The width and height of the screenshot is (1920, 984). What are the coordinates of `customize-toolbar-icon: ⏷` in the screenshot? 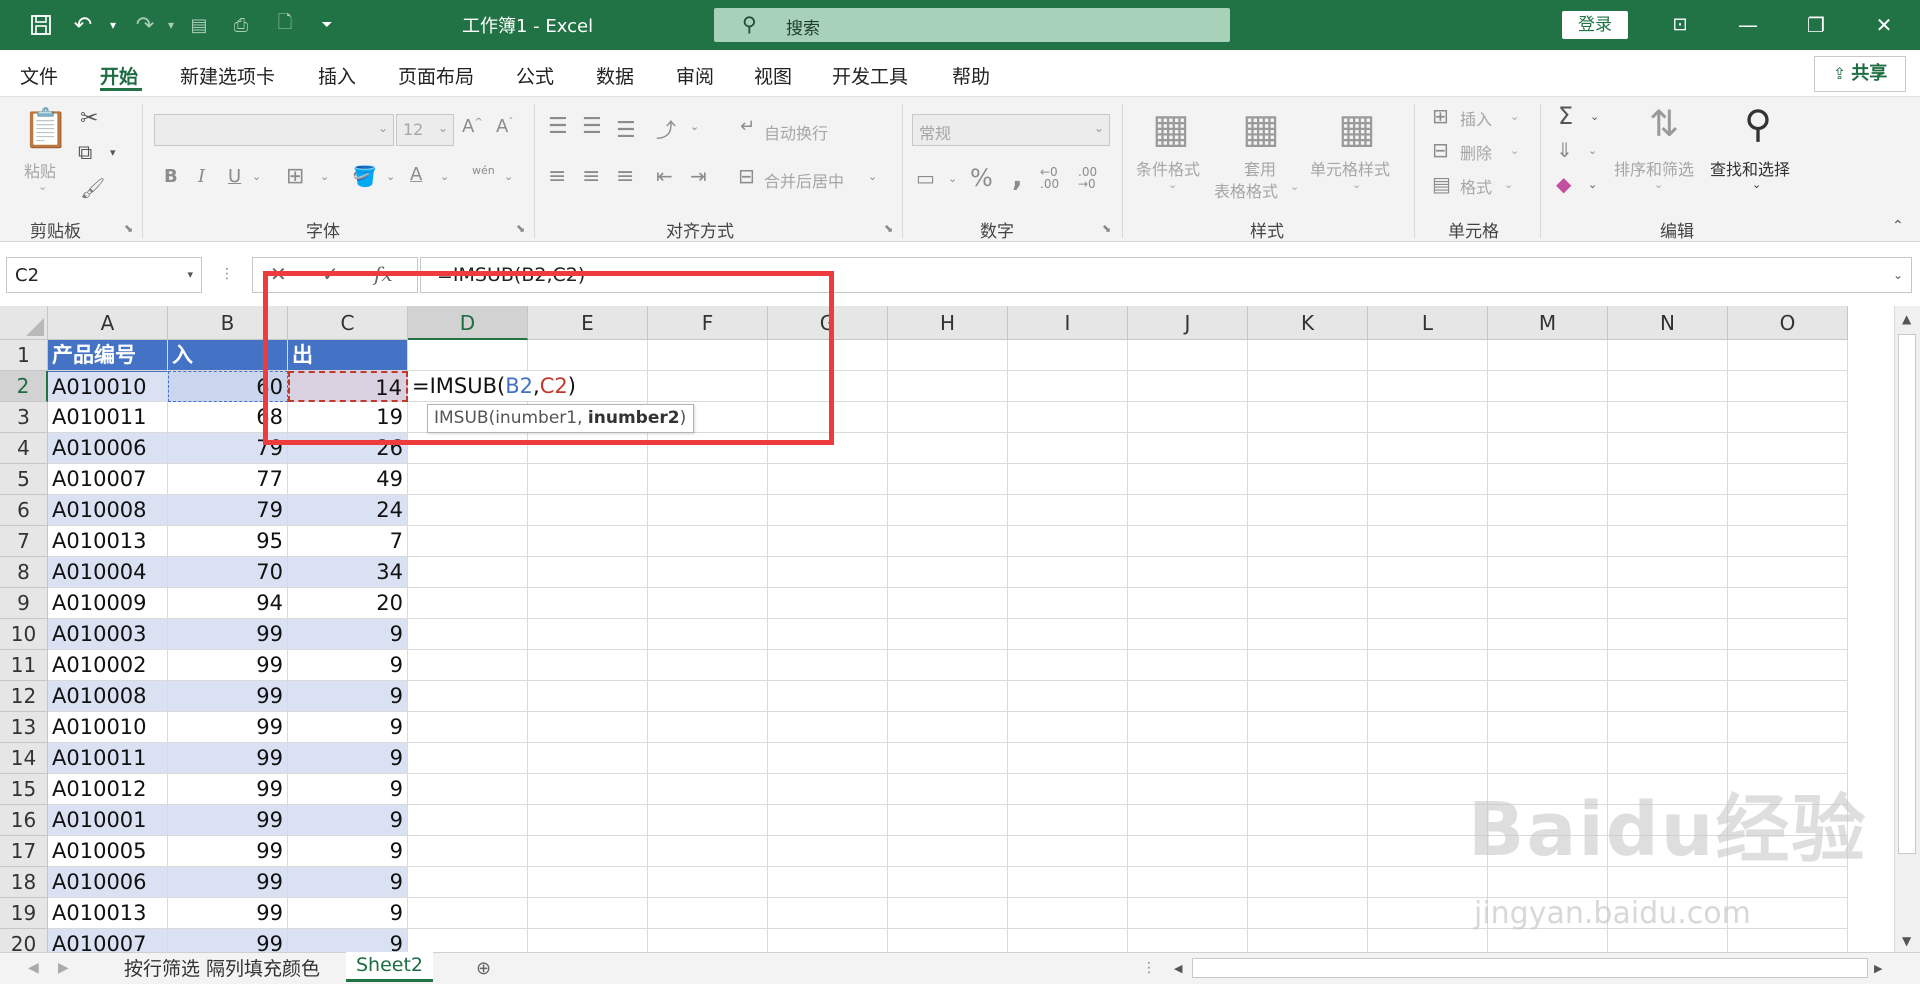 It's located at (327, 25).